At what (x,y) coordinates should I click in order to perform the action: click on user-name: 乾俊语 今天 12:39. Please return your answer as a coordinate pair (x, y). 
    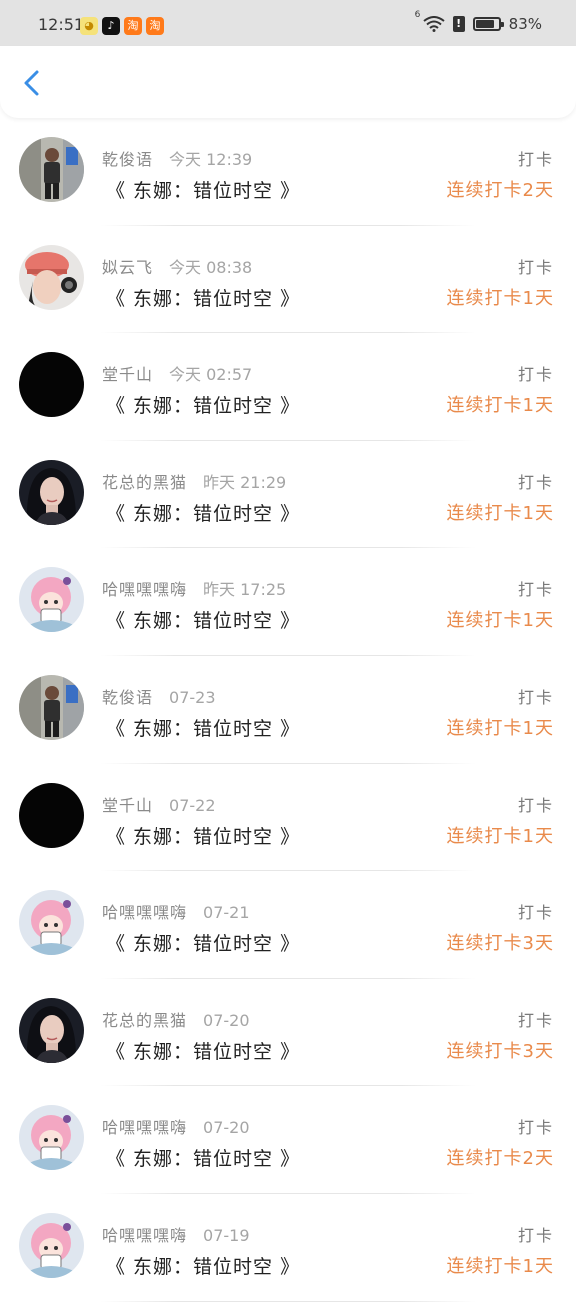
    Looking at the image, I should click on (177, 158).